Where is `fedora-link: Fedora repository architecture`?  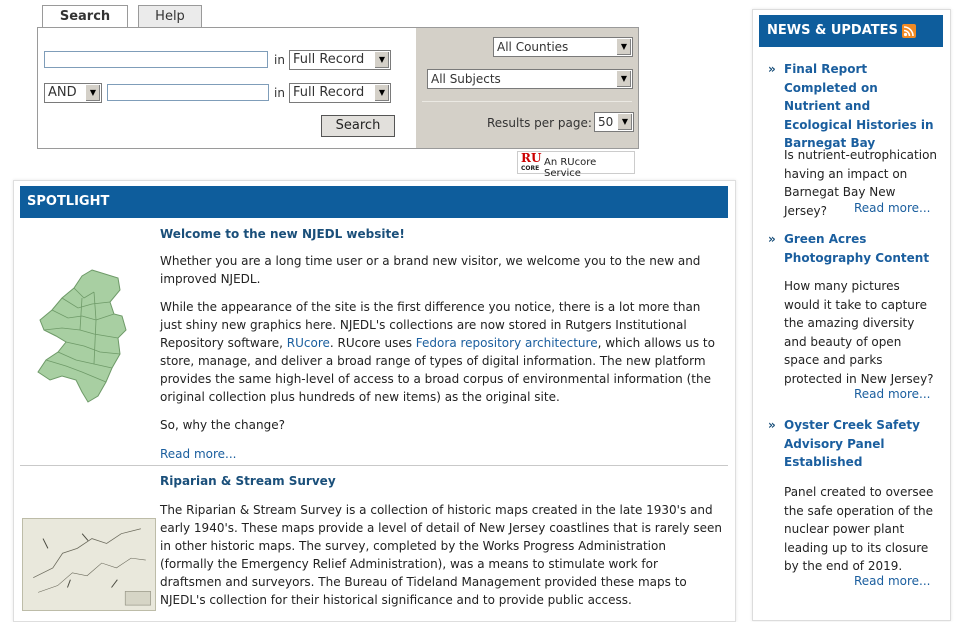 fedora-link: Fedora repository architecture is located at coordinates (507, 343).